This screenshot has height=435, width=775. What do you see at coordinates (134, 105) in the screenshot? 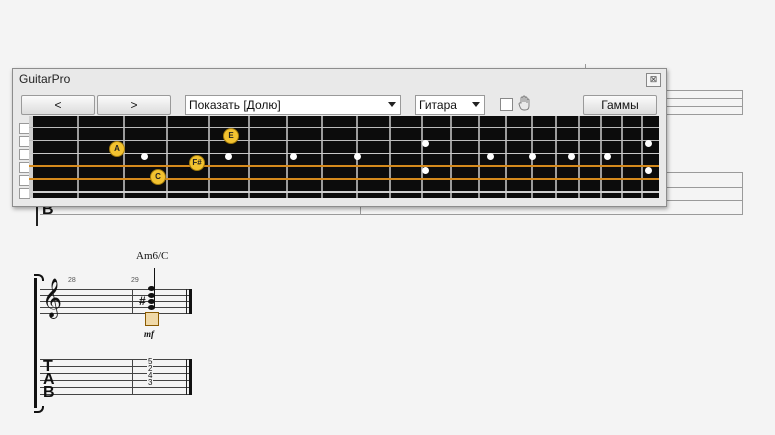
I see `next-button: >` at bounding box center [134, 105].